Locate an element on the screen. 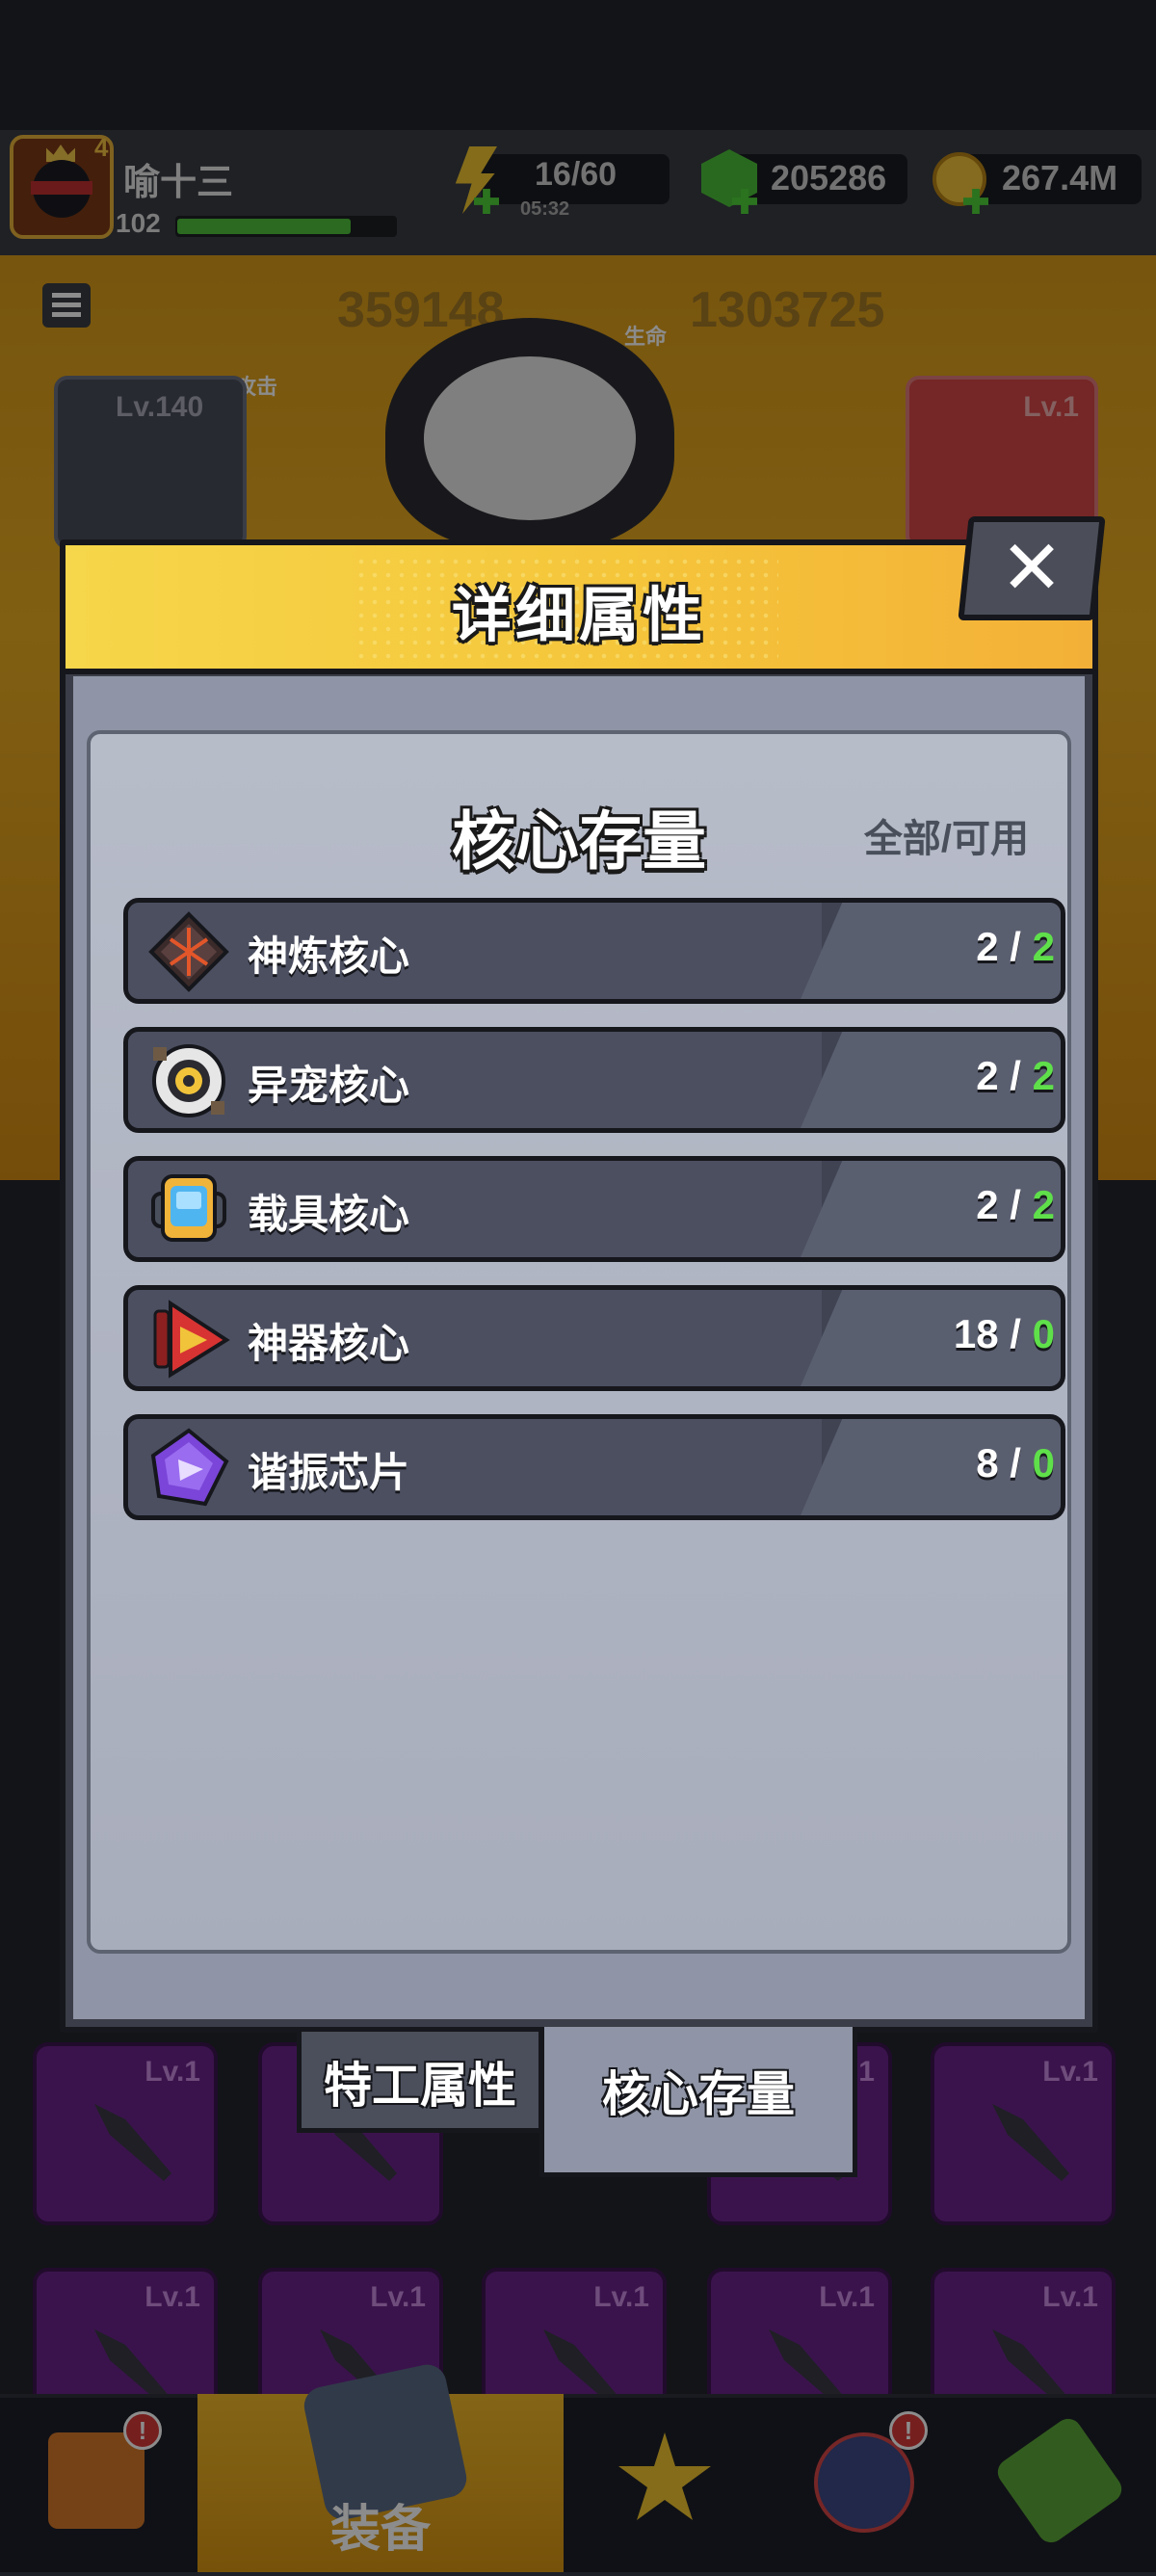  core-name: 神器核心 is located at coordinates (329, 1343).